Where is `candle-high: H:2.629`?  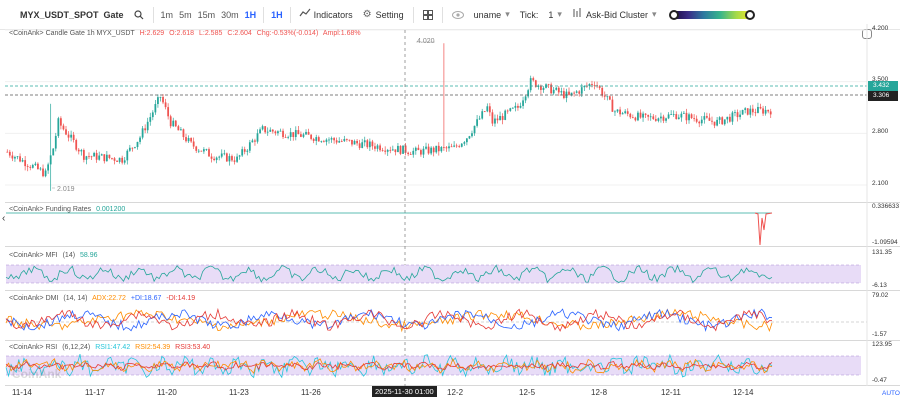
candle-high: H:2.629 is located at coordinates (152, 33).